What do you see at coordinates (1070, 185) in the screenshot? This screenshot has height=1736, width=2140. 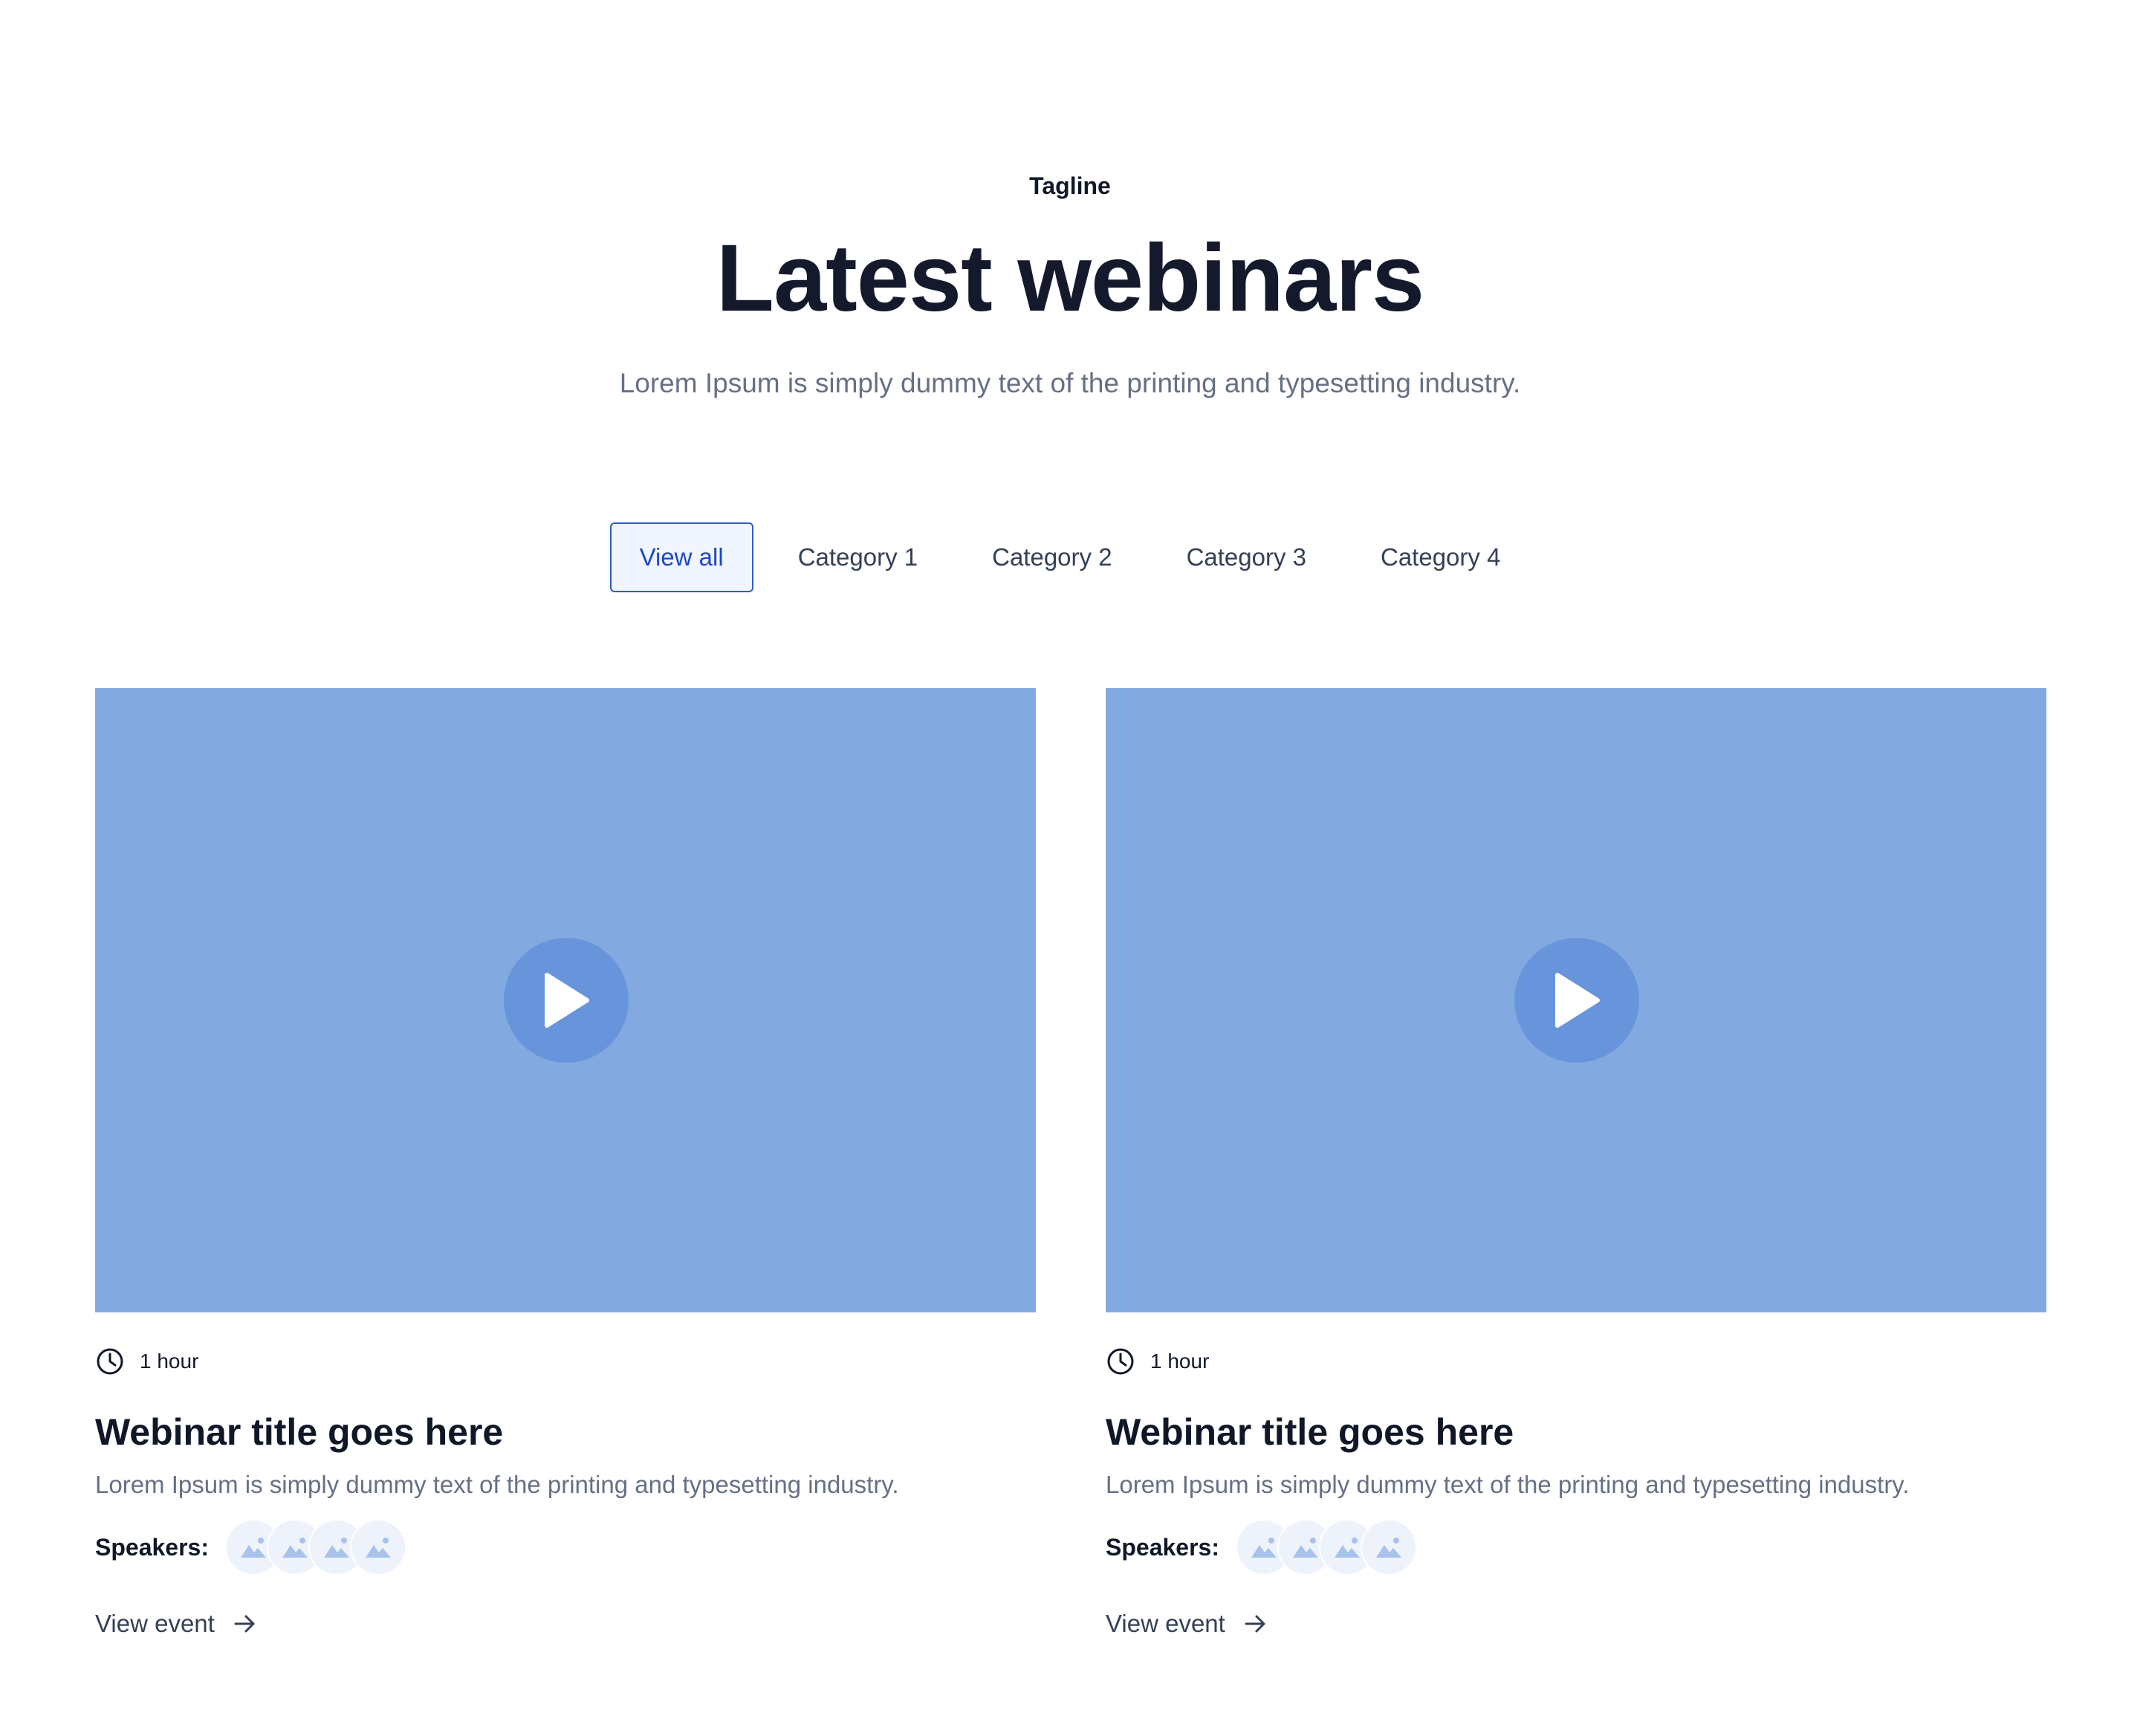 I see `tagline: Tagline` at bounding box center [1070, 185].